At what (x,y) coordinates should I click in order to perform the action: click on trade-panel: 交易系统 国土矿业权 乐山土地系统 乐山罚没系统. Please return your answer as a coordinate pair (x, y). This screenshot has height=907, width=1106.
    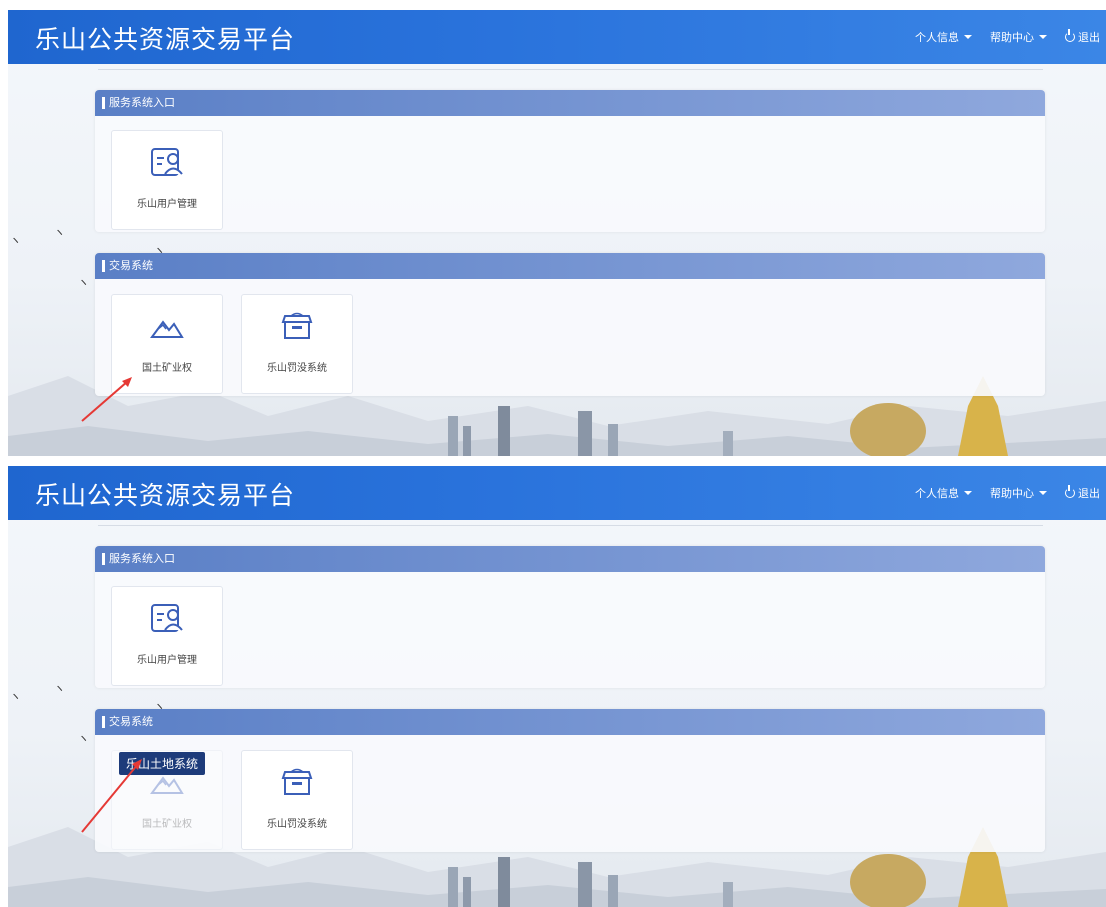
    Looking at the image, I should click on (570, 780).